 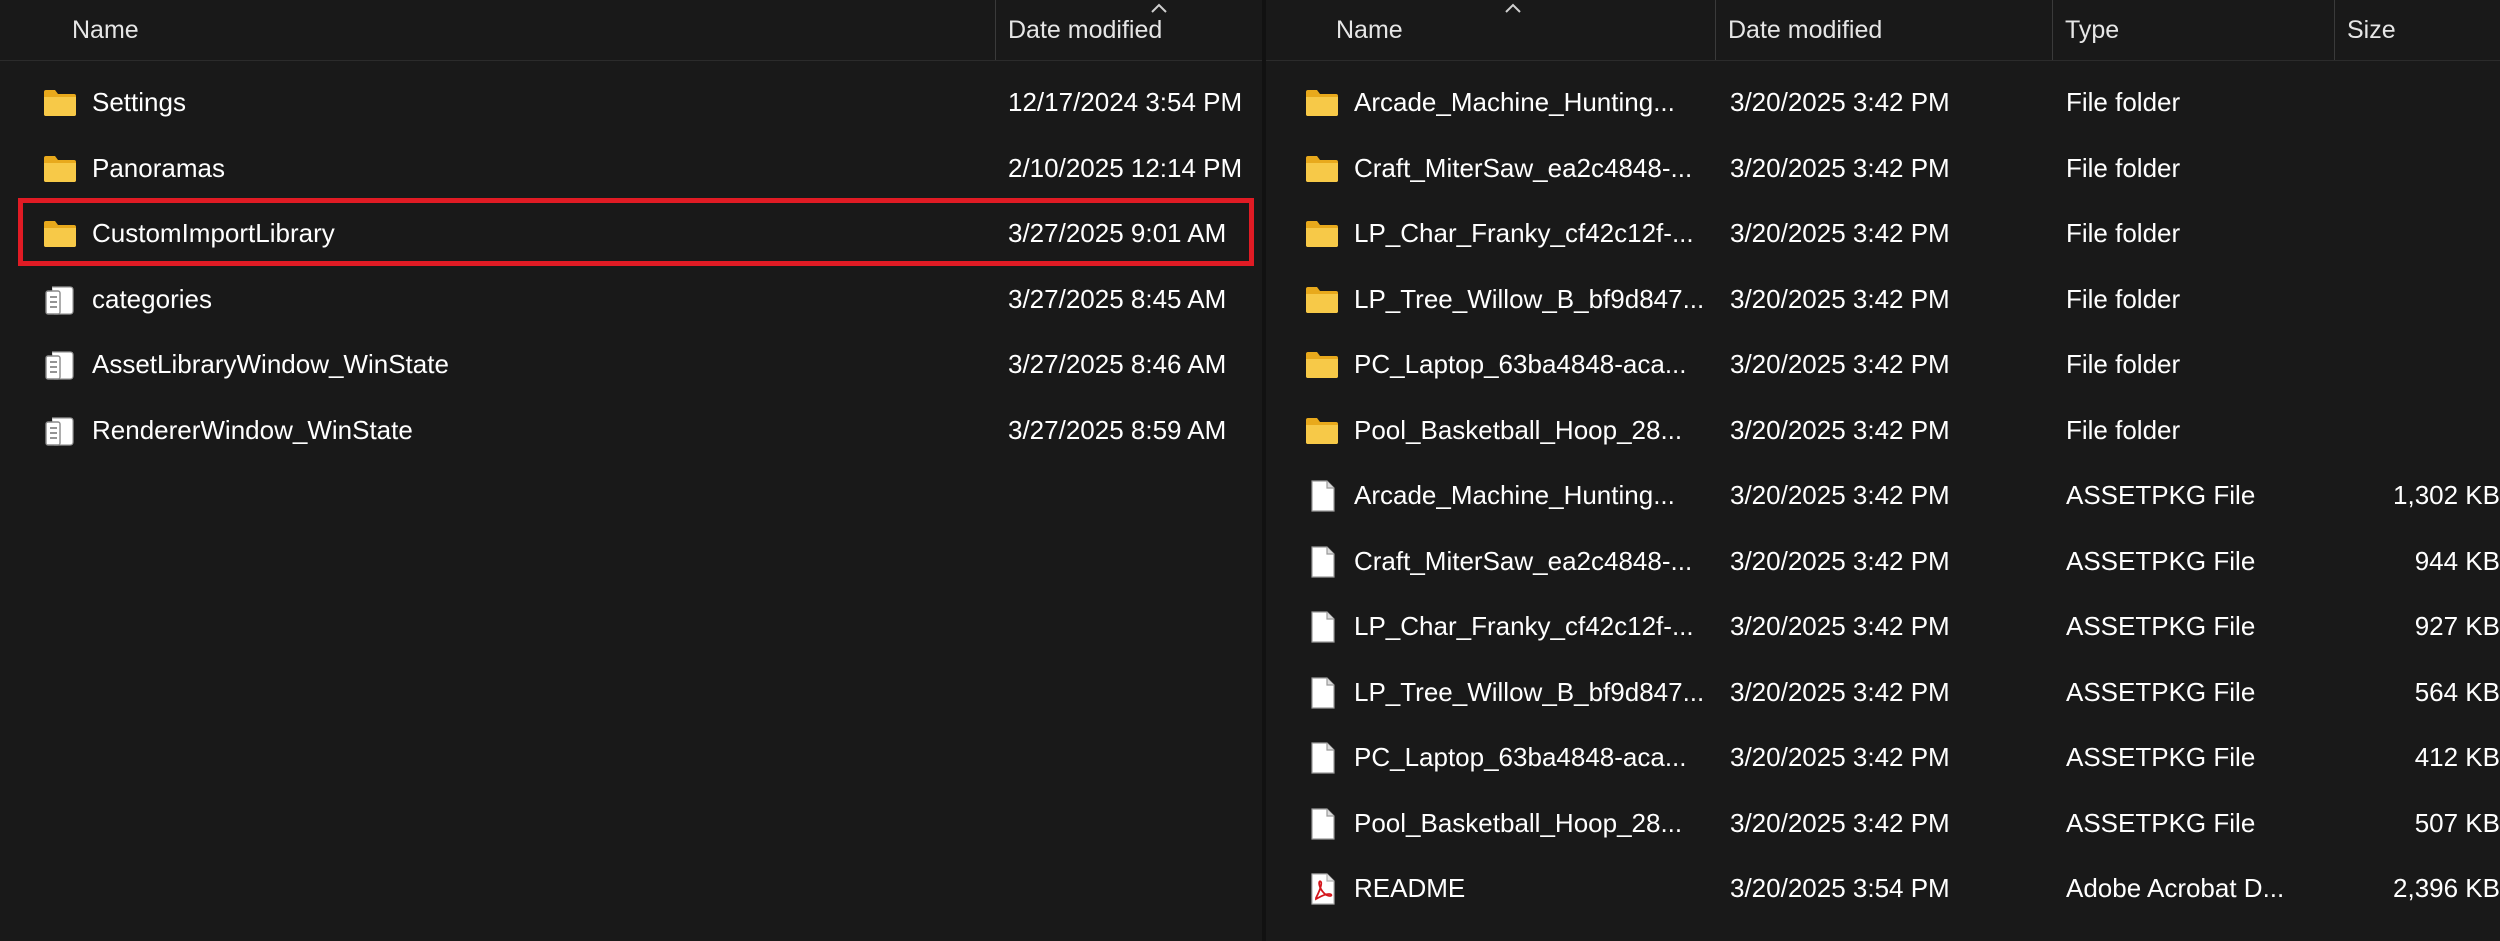 What do you see at coordinates (2417, 30) in the screenshot?
I see `right-size-column-header: Size` at bounding box center [2417, 30].